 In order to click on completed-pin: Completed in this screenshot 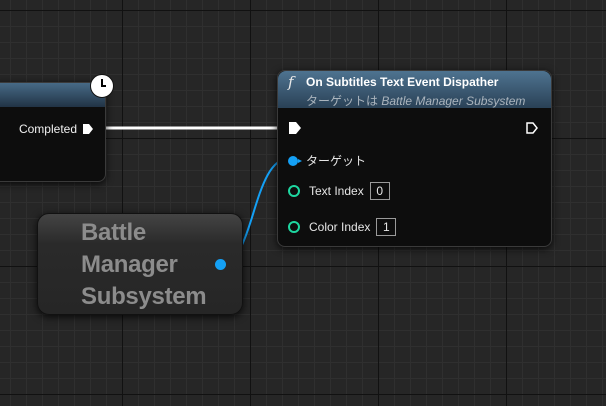, I will do `click(56, 129)`.